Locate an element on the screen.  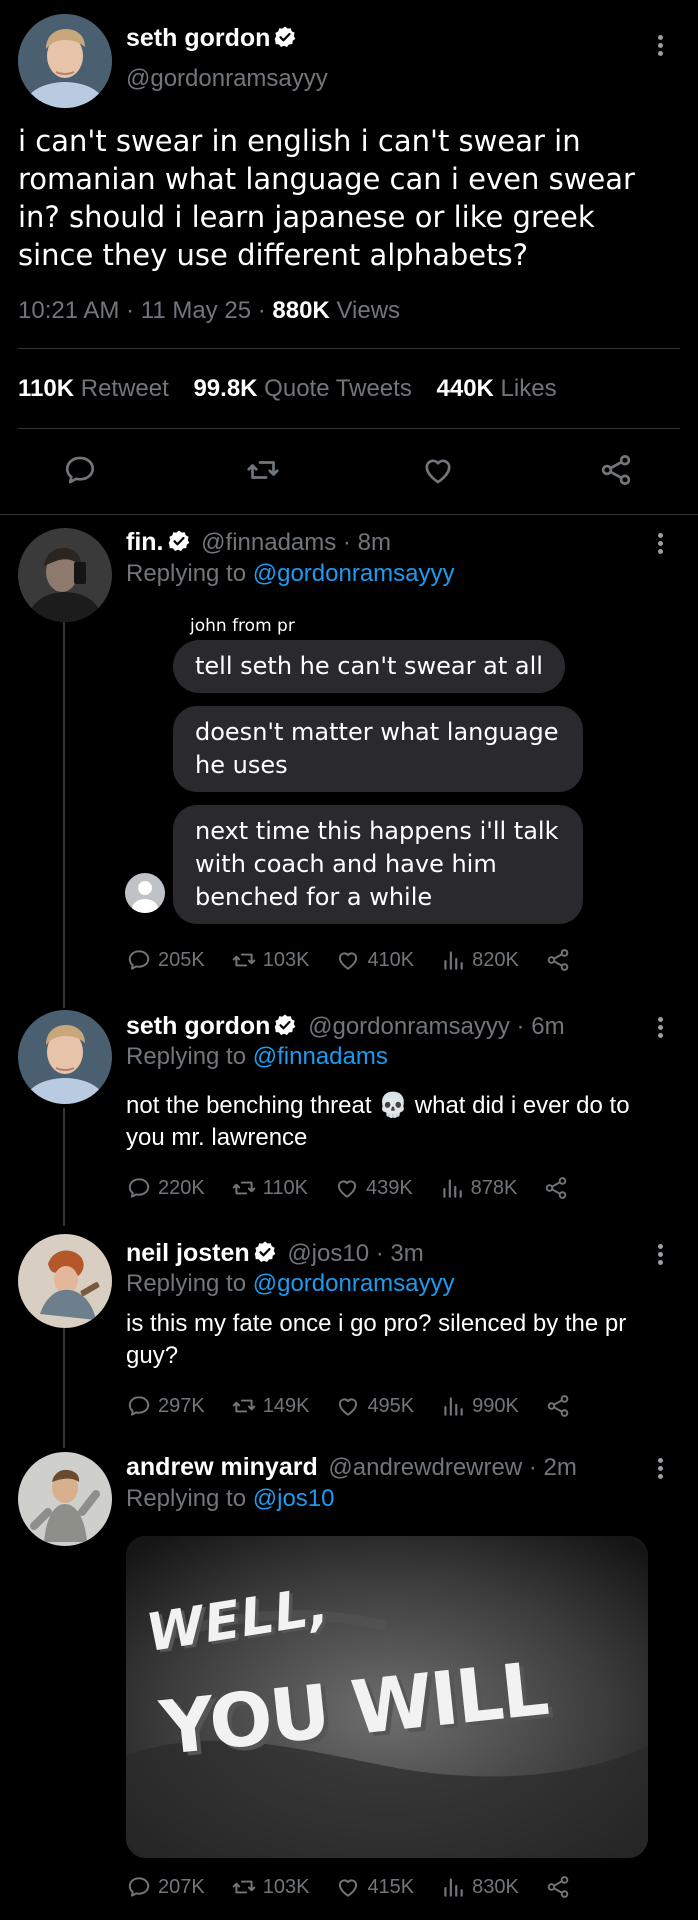
like-button: 410K is located at coordinates (374, 960).